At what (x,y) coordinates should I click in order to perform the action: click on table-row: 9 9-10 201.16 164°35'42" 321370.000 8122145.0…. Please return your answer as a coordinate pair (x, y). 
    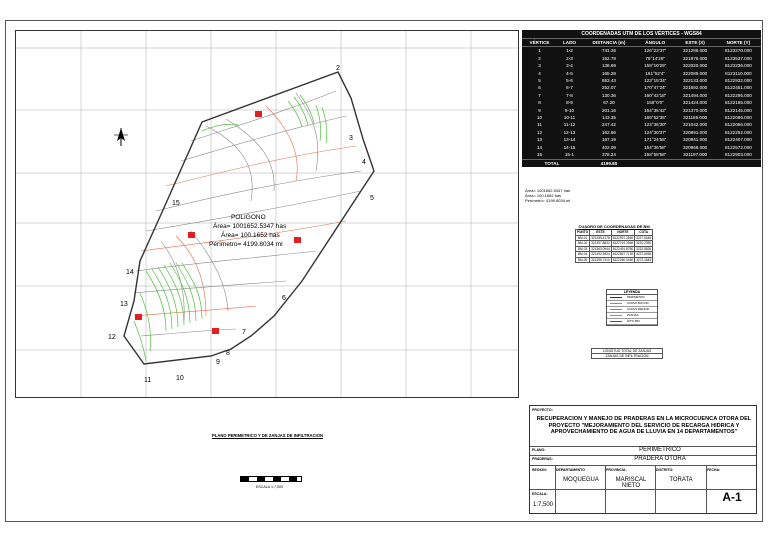
    Looking at the image, I should click on (645, 110).